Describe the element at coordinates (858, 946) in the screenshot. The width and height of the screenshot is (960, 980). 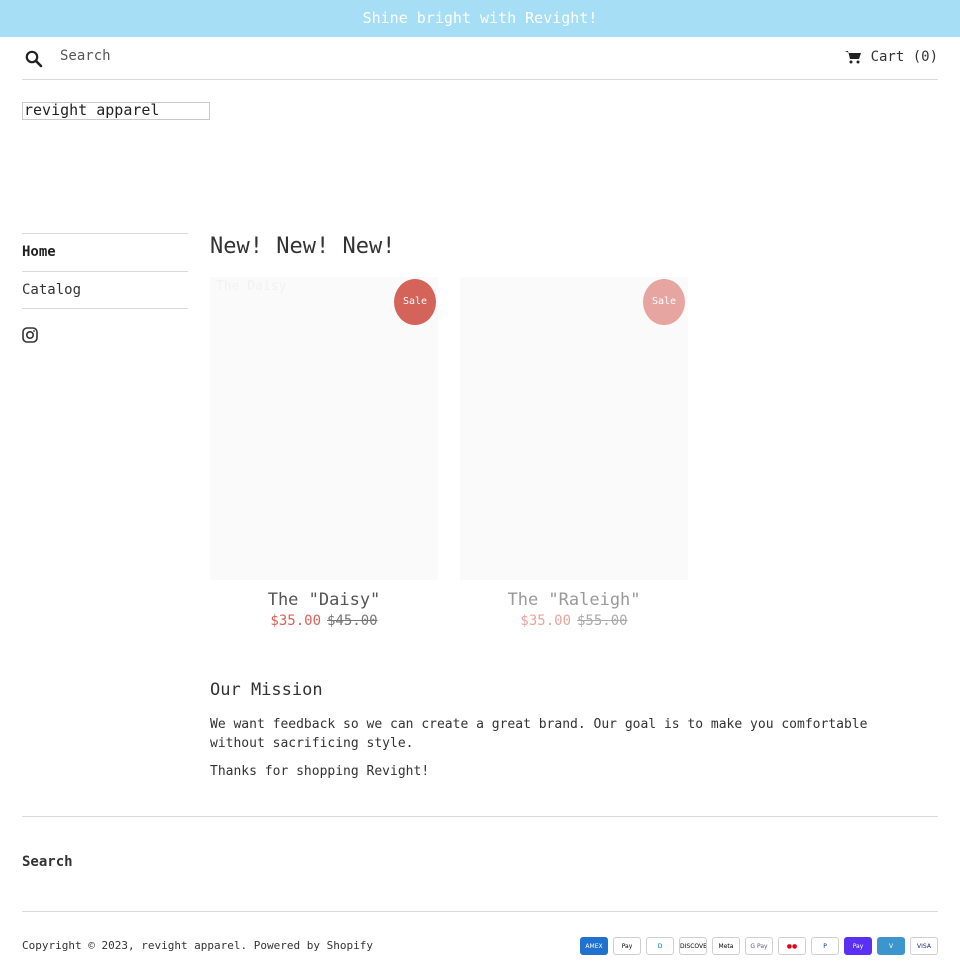
I see `shop-pay-icon: Pay` at that location.